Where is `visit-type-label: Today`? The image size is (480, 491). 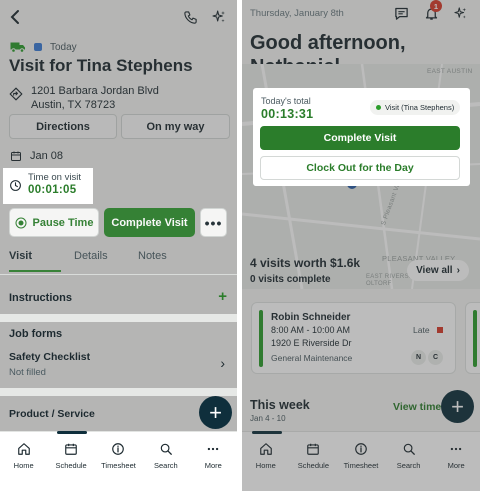
visit-type-label: Today is located at coordinates (63, 47).